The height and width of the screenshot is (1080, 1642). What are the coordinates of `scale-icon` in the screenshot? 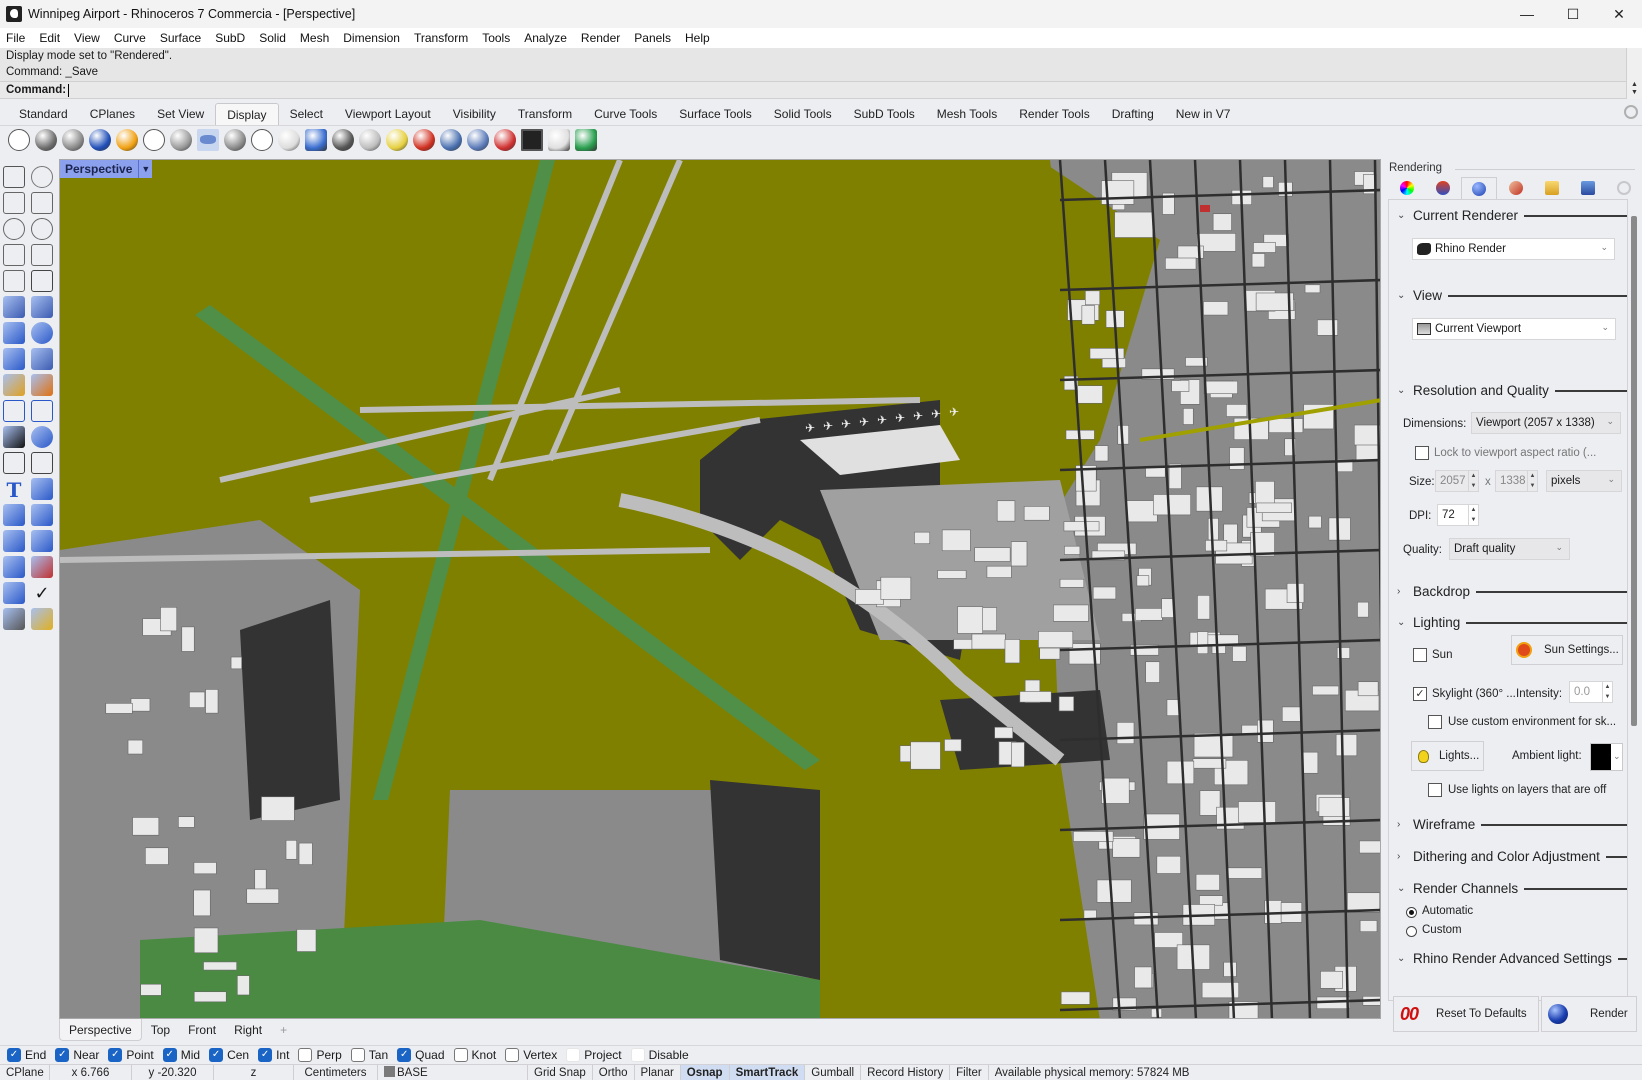 It's located at (42, 489).